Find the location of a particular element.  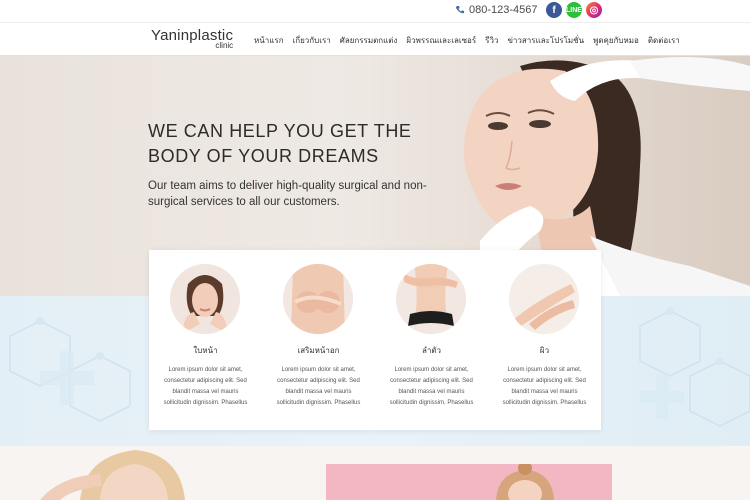

nav-item-about: เกี่ยวกับเรา is located at coordinates (312, 40).